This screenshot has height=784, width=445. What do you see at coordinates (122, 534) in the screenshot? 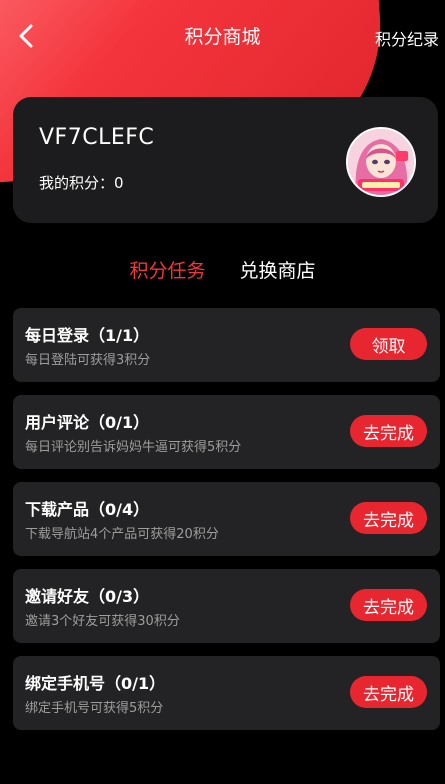
I see `task-description: 下载导航站4个产品可获得20积分` at bounding box center [122, 534].